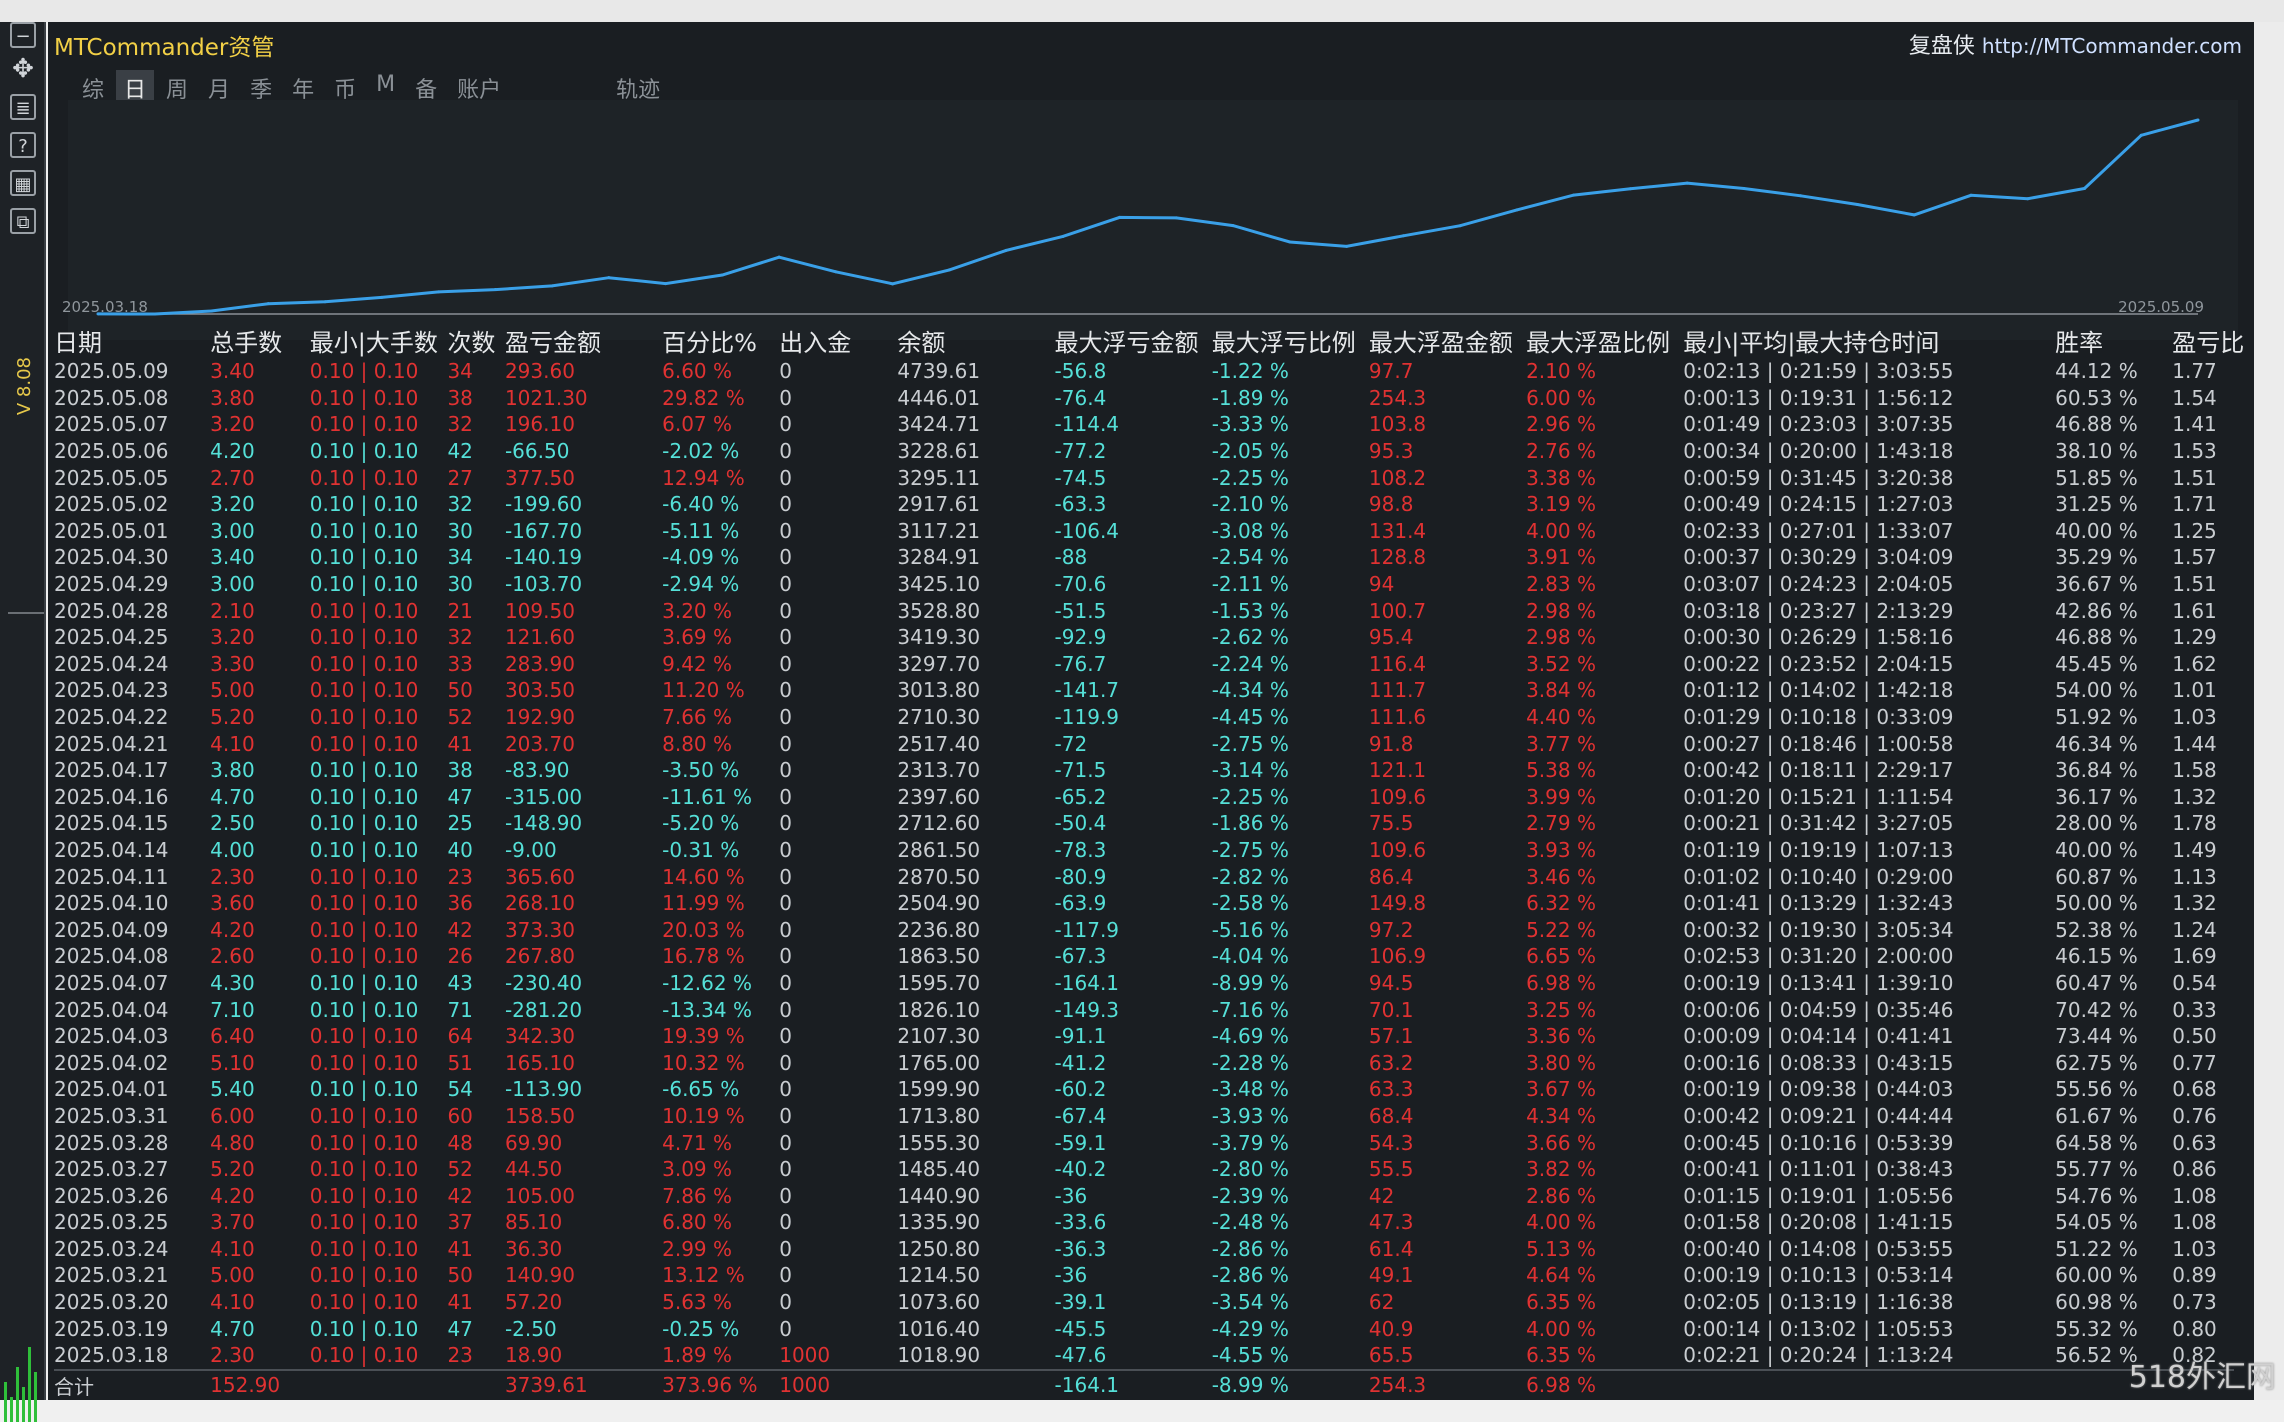  What do you see at coordinates (2194, 956) in the screenshot?
I see `table-cell: 1.69` at bounding box center [2194, 956].